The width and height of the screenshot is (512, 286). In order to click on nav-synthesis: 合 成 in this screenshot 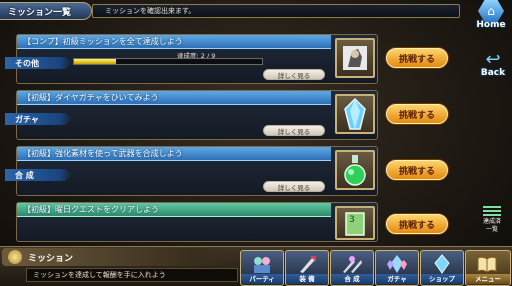, I will do `click(352, 268)`.